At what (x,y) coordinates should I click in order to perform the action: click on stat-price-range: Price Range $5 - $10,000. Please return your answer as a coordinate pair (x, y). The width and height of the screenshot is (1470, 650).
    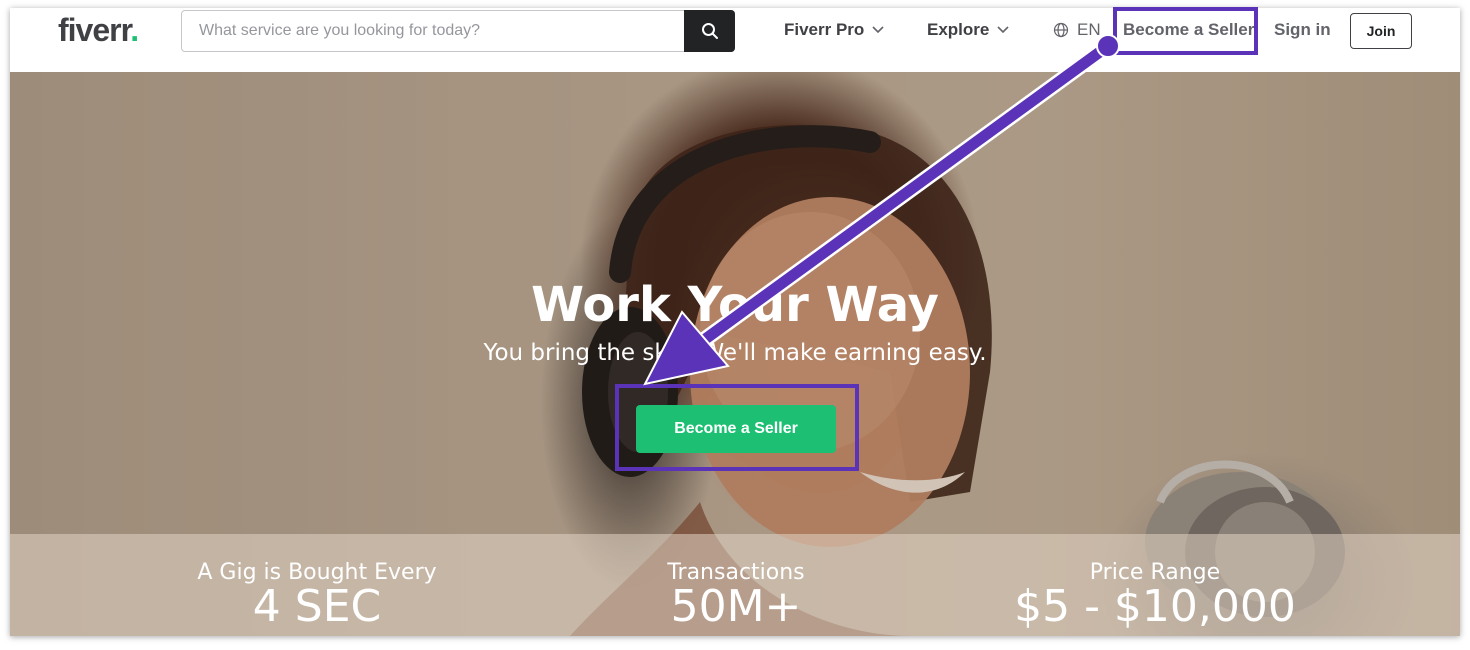
    Looking at the image, I should click on (1155, 581).